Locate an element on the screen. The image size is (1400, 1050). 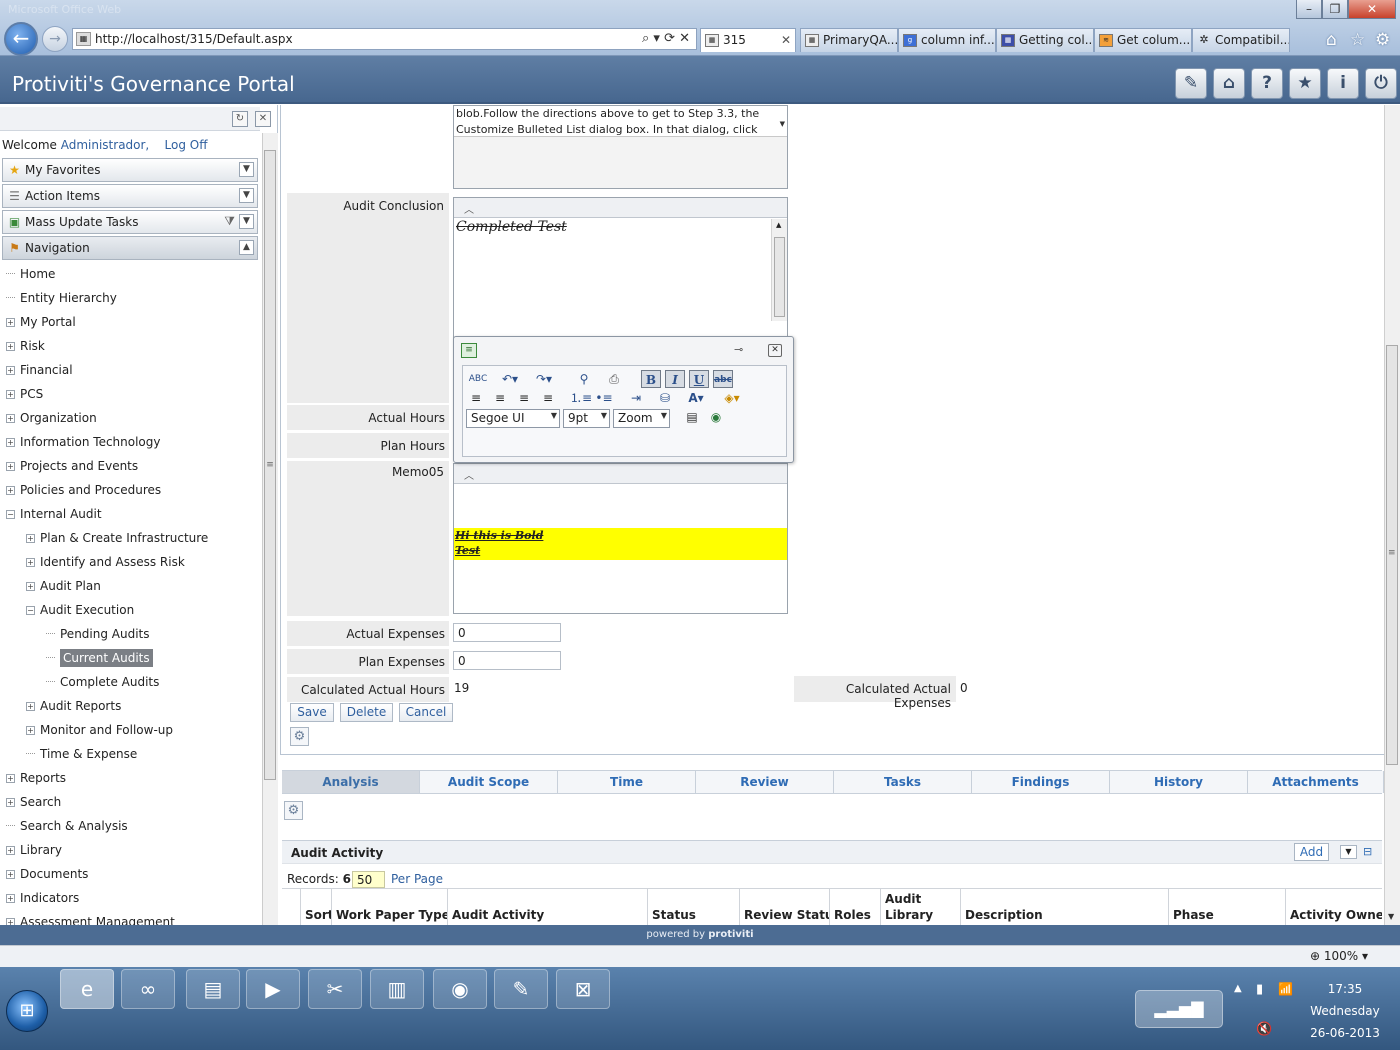
tree-item: + Policies and Procedures is located at coordinates (83, 492).